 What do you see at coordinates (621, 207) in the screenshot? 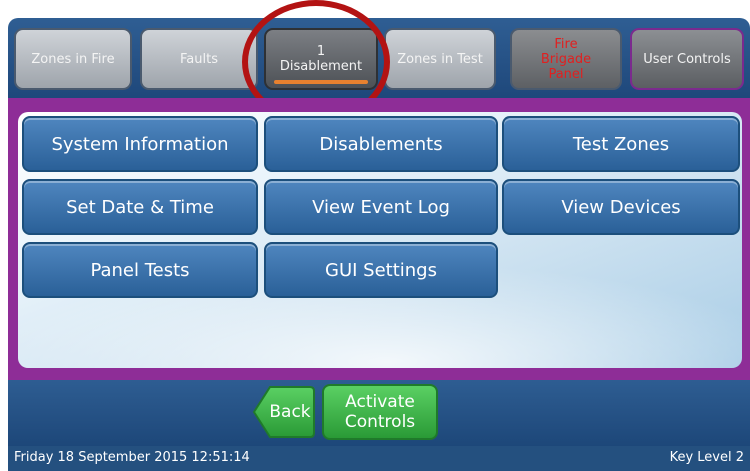
I see `view-devices-button: View Devices` at bounding box center [621, 207].